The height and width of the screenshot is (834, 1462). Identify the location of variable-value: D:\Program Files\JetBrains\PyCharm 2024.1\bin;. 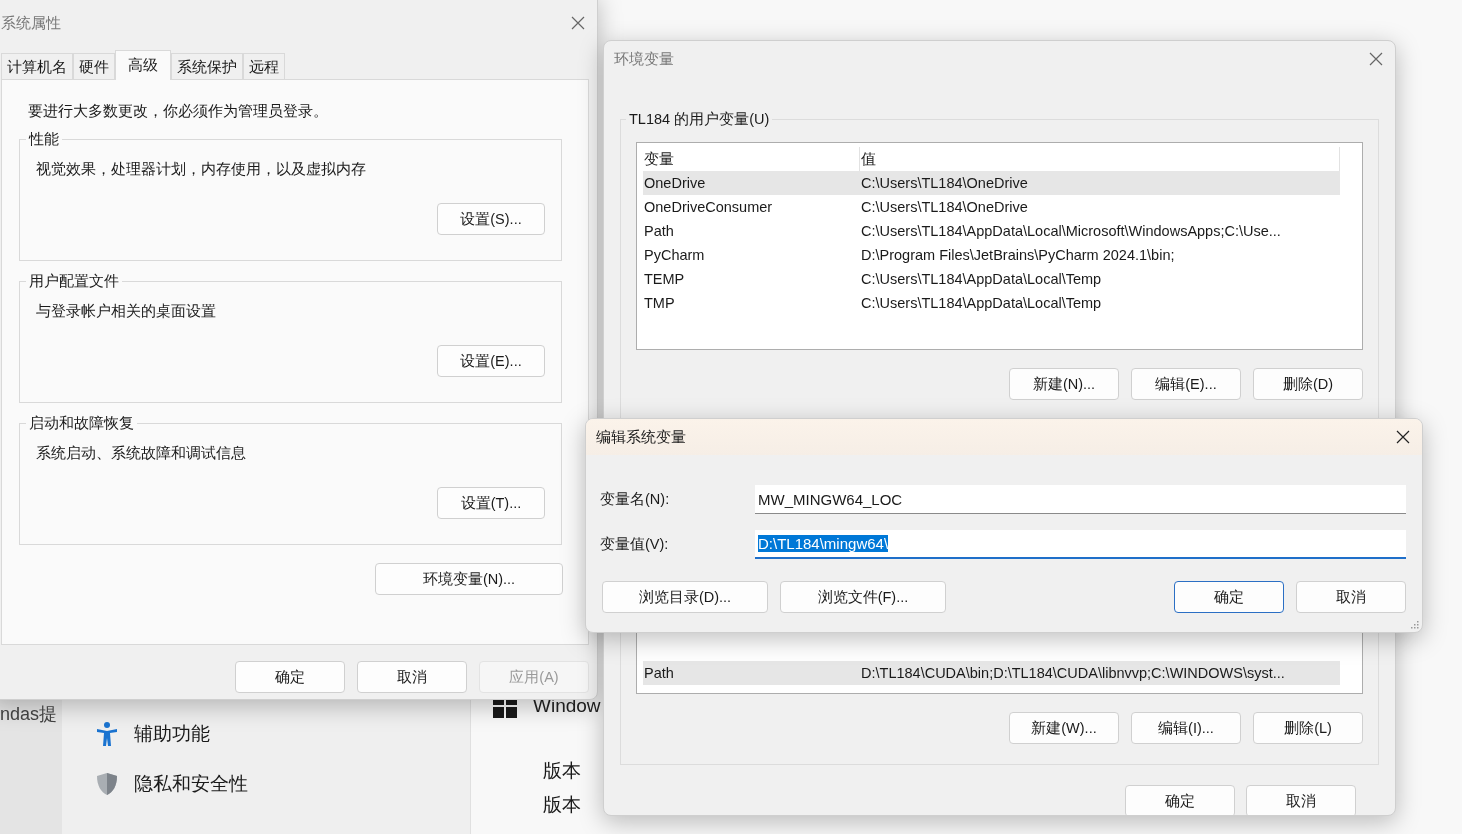
(1018, 255).